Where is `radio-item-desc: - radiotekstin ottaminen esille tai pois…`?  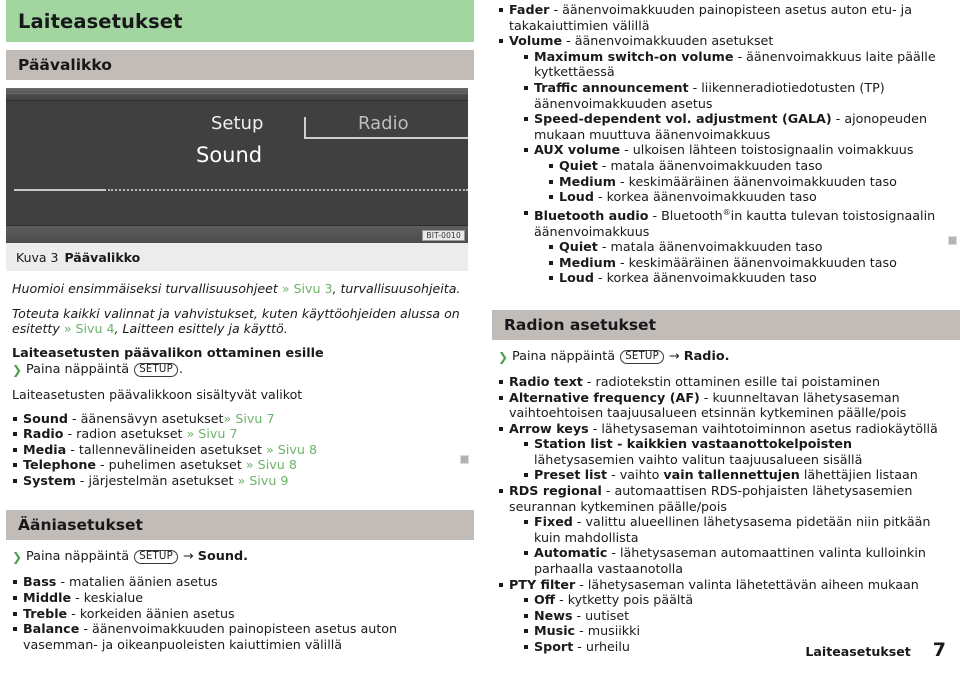
radio-item-desc: - radiotekstin ottaminen esille tai pois… is located at coordinates (731, 381).